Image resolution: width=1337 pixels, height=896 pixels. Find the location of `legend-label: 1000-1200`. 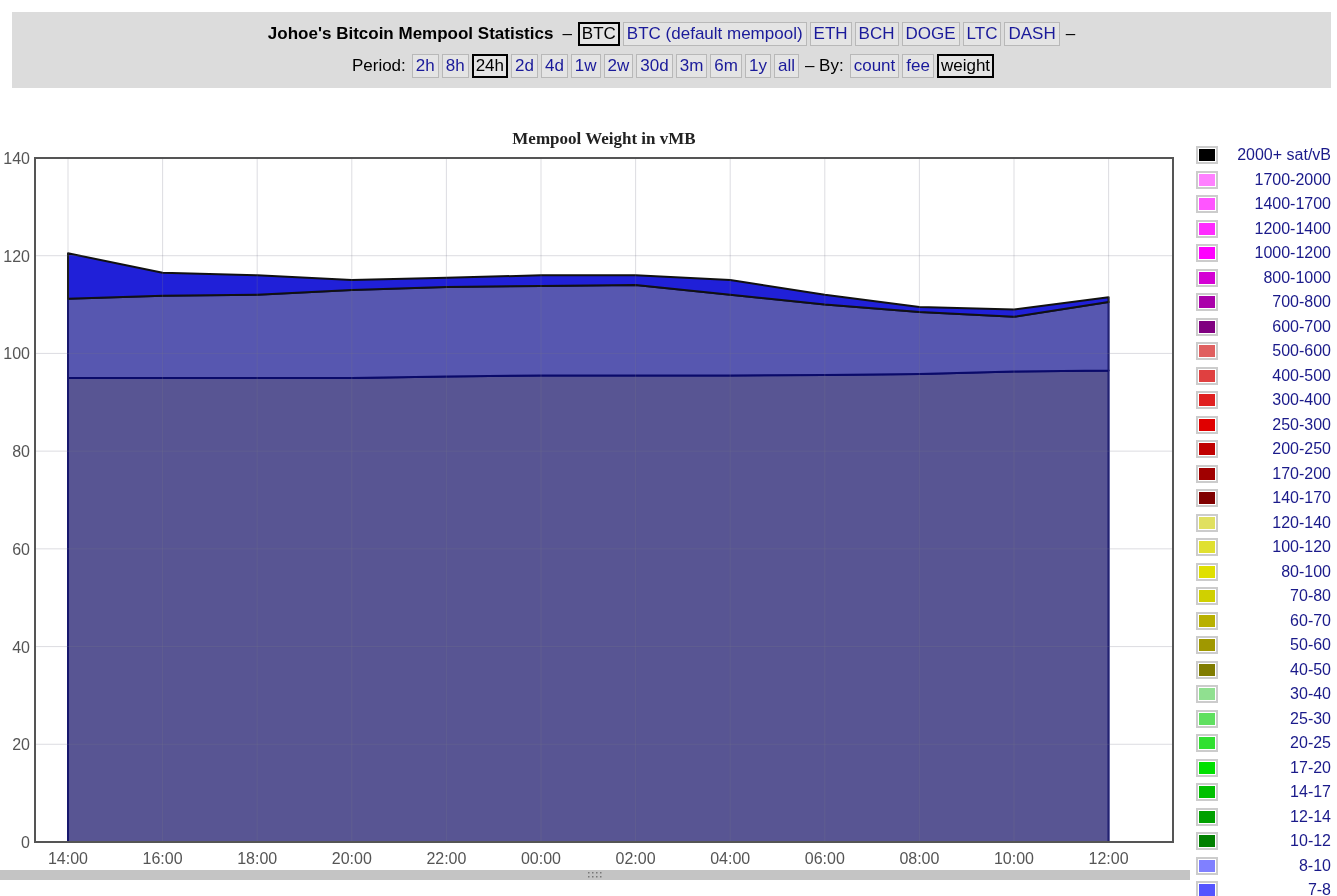

legend-label: 1000-1200 is located at coordinates (1292, 253).